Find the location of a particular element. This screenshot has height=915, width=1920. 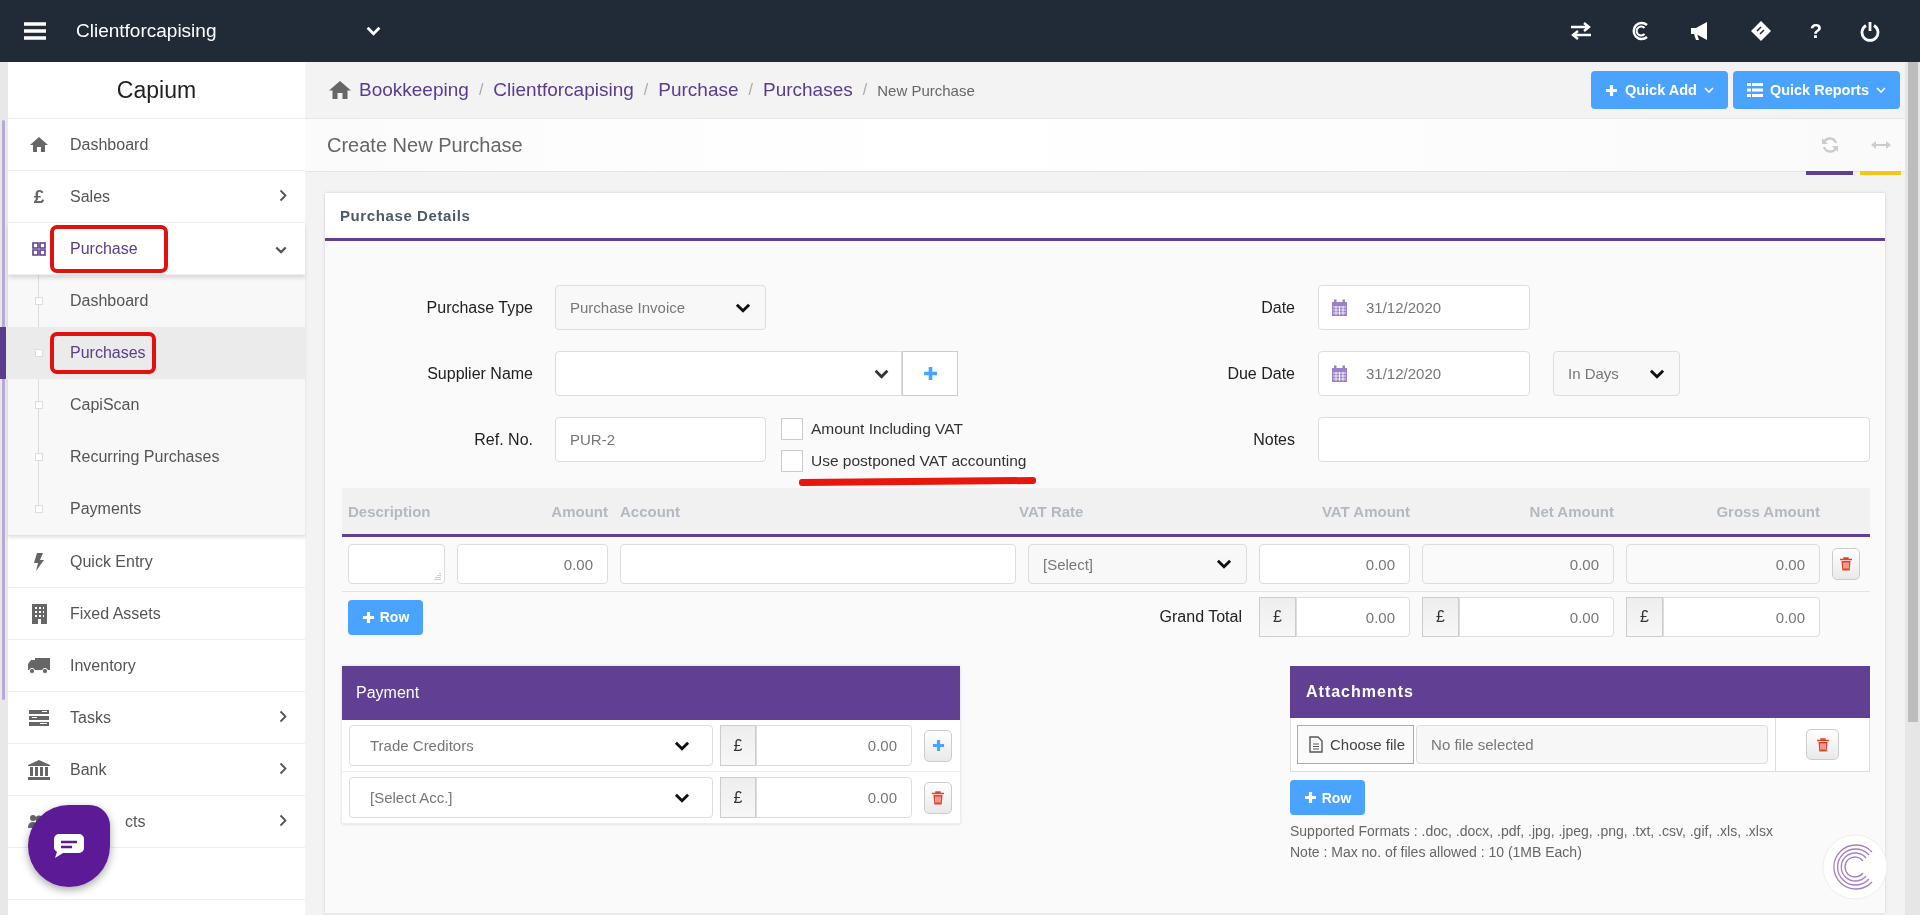

sidebar-subitem: CapiScan is located at coordinates (156, 405).